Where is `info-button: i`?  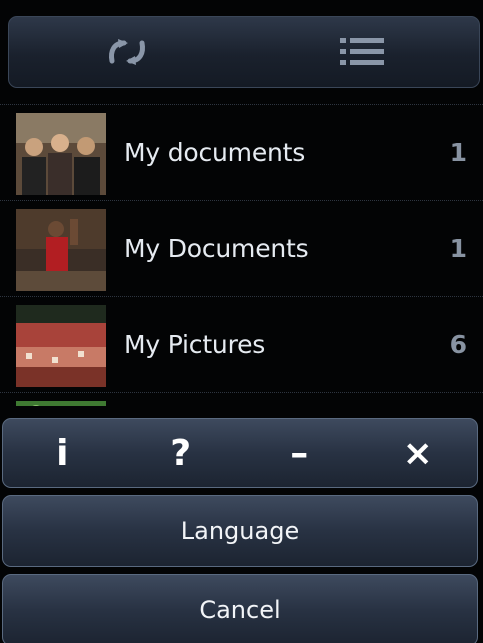
info-button: i is located at coordinates (62, 453).